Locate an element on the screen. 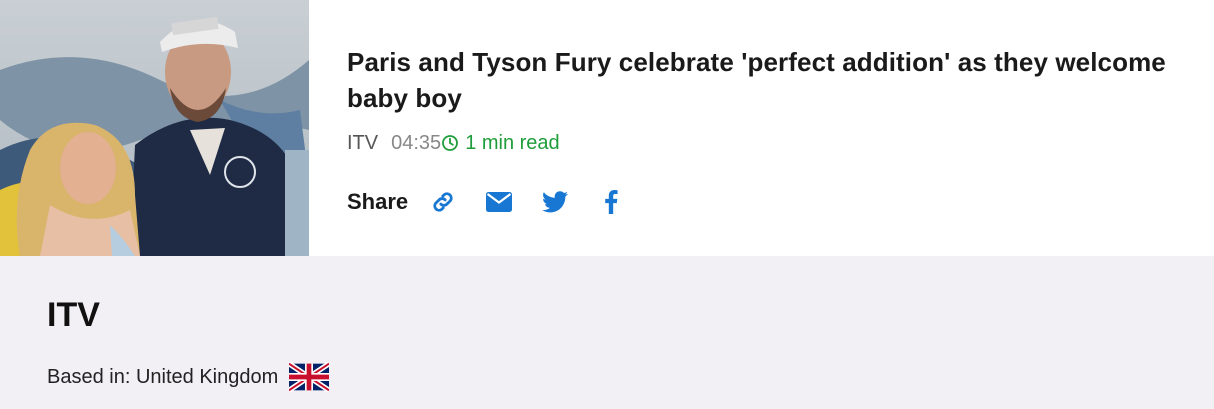  copy-link-button is located at coordinates (443, 202).